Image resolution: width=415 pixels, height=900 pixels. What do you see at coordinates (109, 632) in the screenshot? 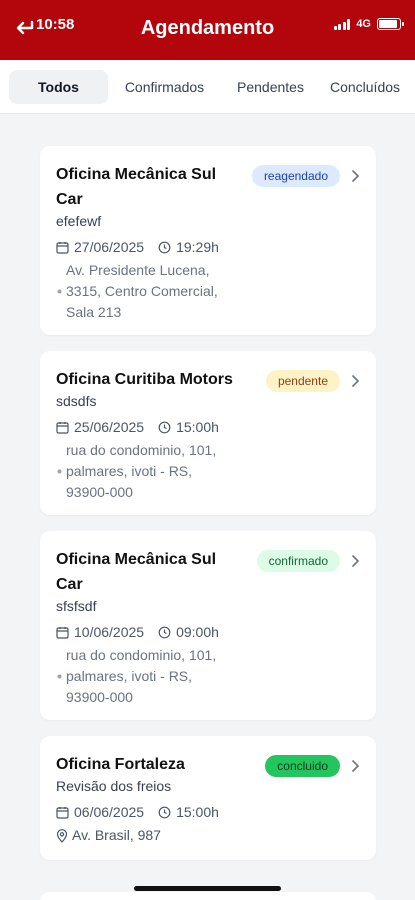
I see `appointment-date: 10/06/2025` at bounding box center [109, 632].